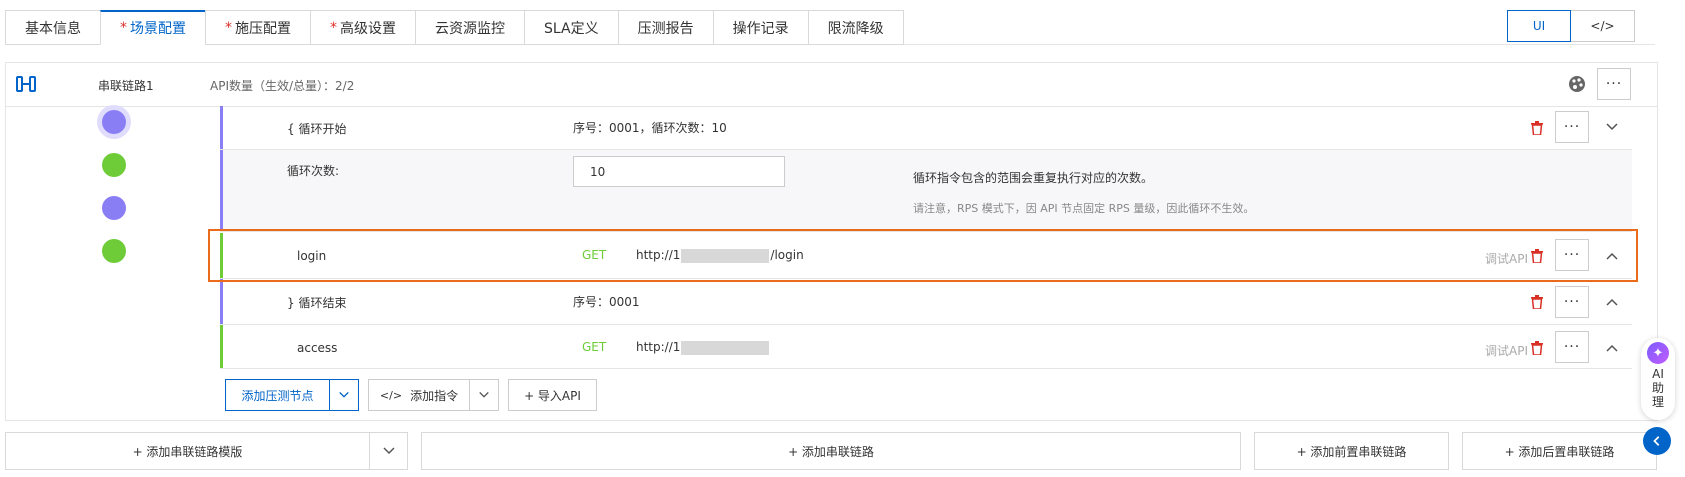  What do you see at coordinates (317, 129) in the screenshot?
I see `loop-start-label: { 循环开始` at bounding box center [317, 129].